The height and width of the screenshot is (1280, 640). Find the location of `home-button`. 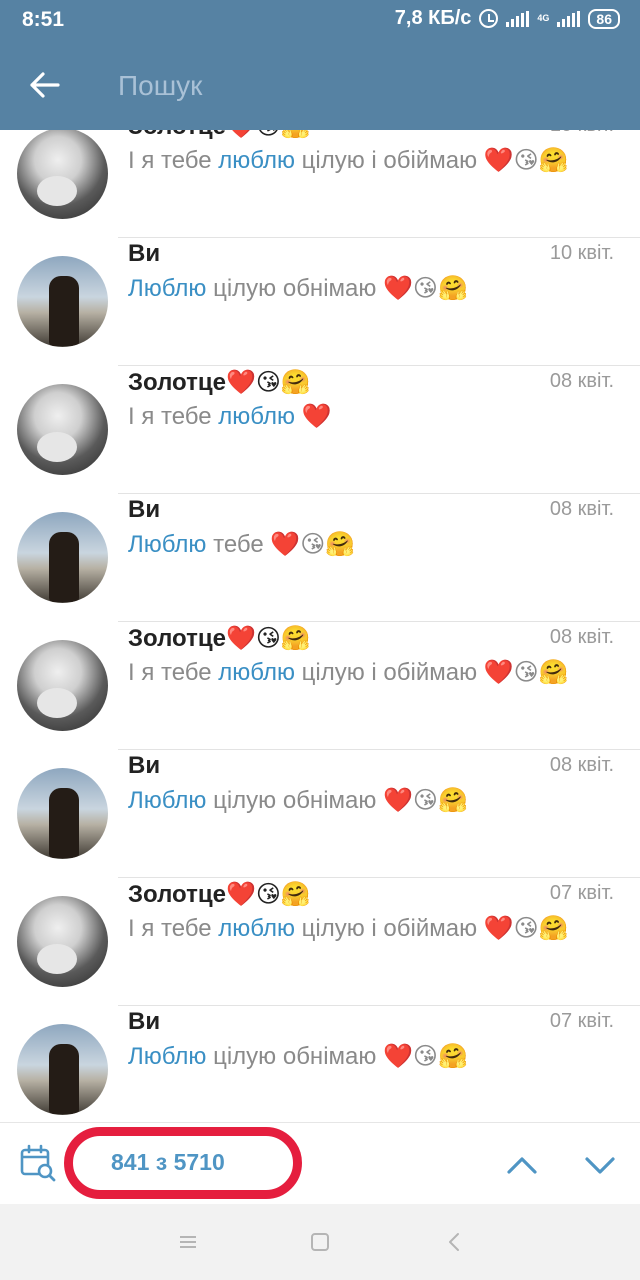

home-button is located at coordinates (320, 1242).